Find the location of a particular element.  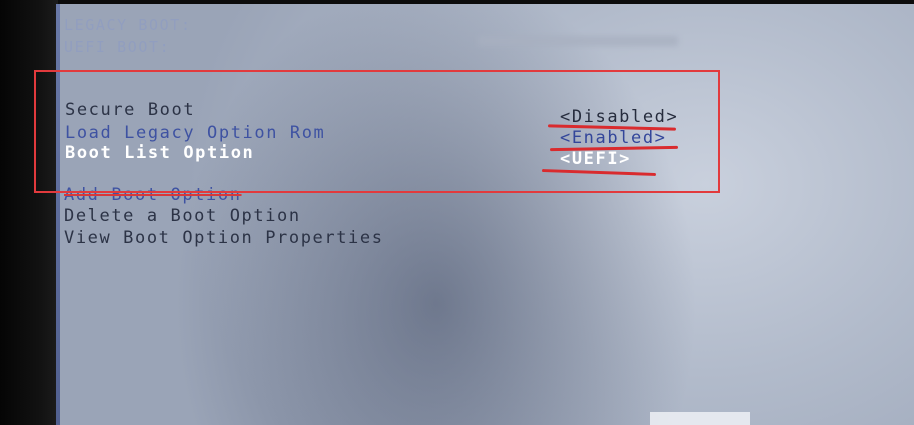

delete-boot-option-item: Delete a Boot Option is located at coordinates (182, 216).